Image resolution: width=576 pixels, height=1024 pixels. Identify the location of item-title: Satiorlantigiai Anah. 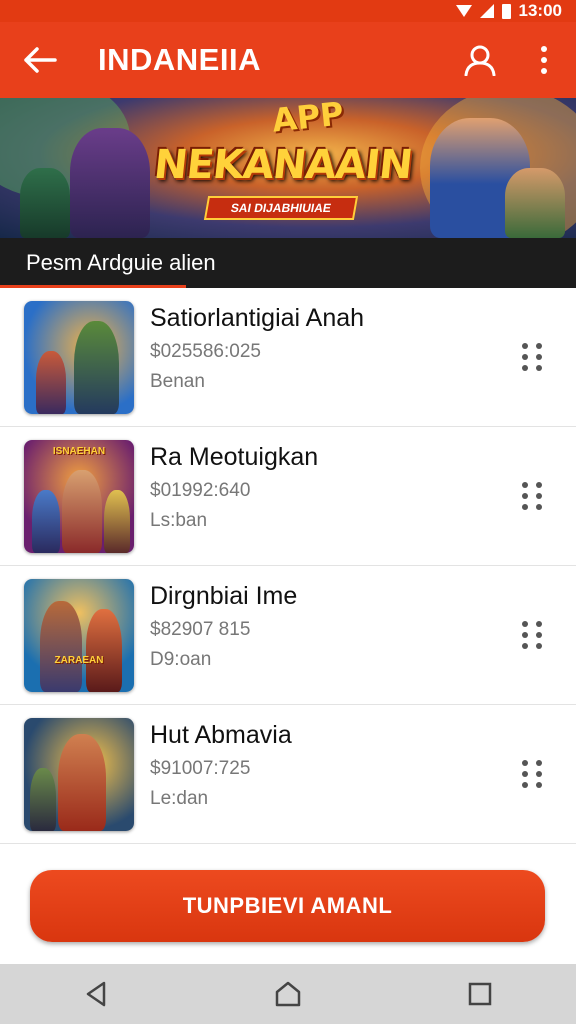
(257, 318).